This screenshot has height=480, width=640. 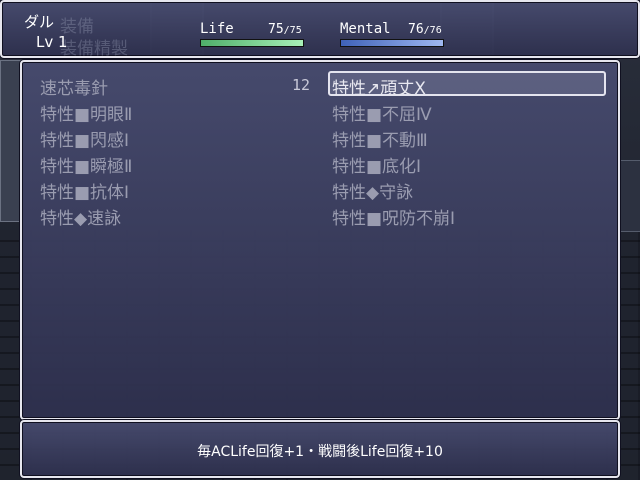 I want to click on skill-item-right-2: 特性■不動Ⅲ, so click(x=380, y=138).